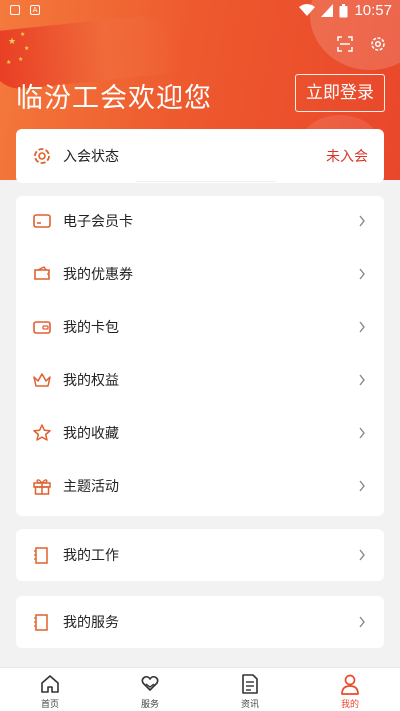 The image size is (400, 711). What do you see at coordinates (42, 380) in the screenshot?
I see `crown-icon` at bounding box center [42, 380].